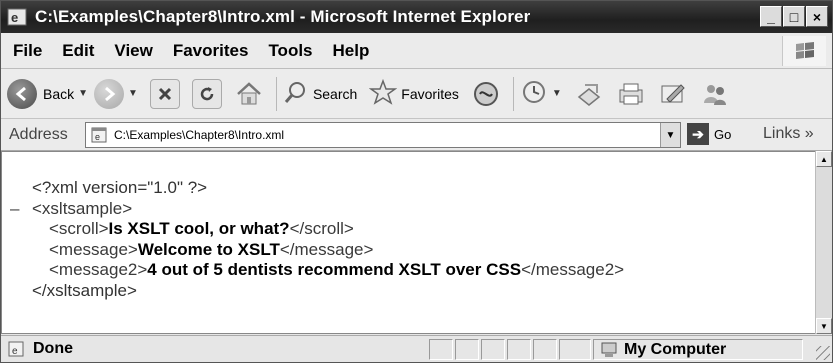 Image resolution: width=833 pixels, height=363 pixels. What do you see at coordinates (675, 349) in the screenshot?
I see `zone-label: My Computer` at bounding box center [675, 349].